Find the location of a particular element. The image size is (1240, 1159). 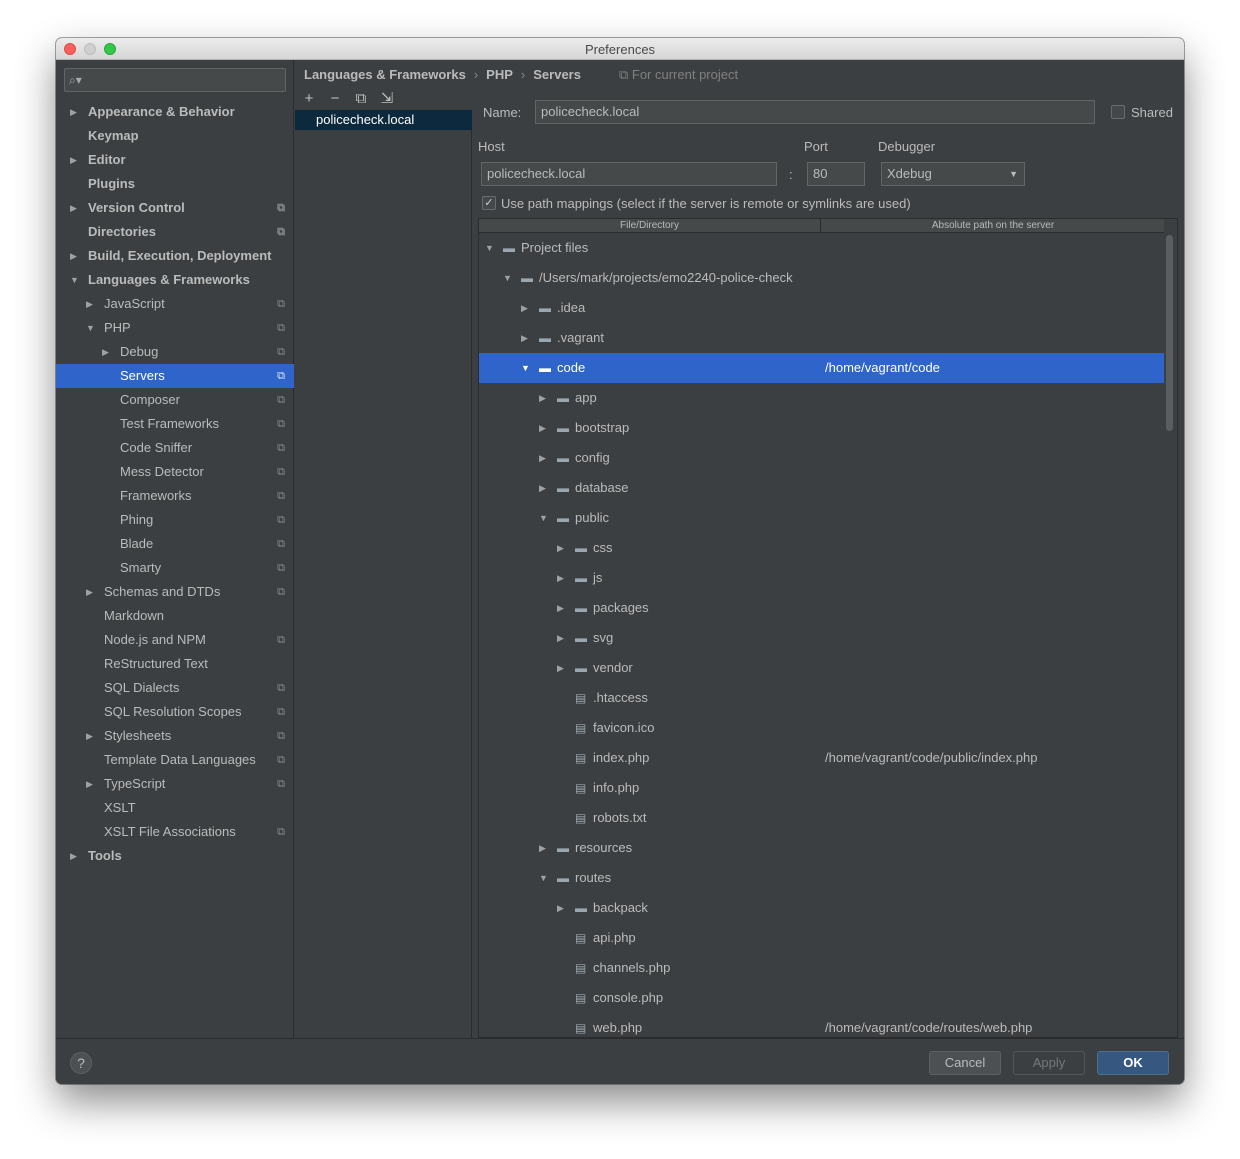

settings-tree-item: Plugins is located at coordinates (175, 184).